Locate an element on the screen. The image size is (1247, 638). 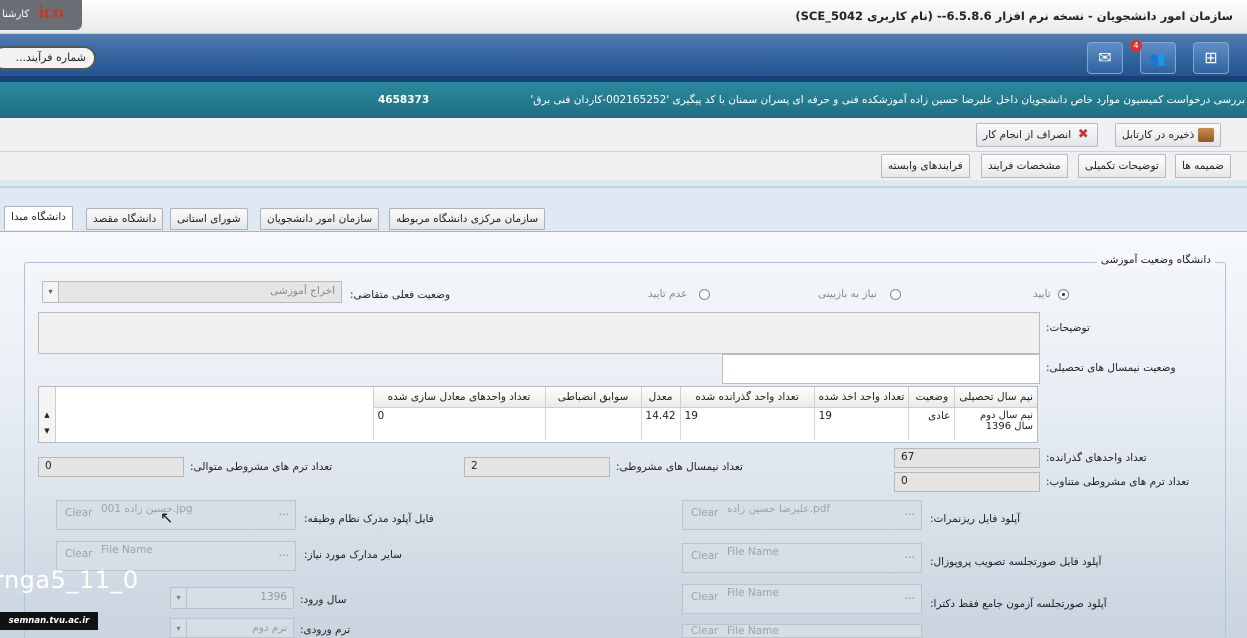
alternate-conditional-field: 0 is located at coordinates (967, 482).